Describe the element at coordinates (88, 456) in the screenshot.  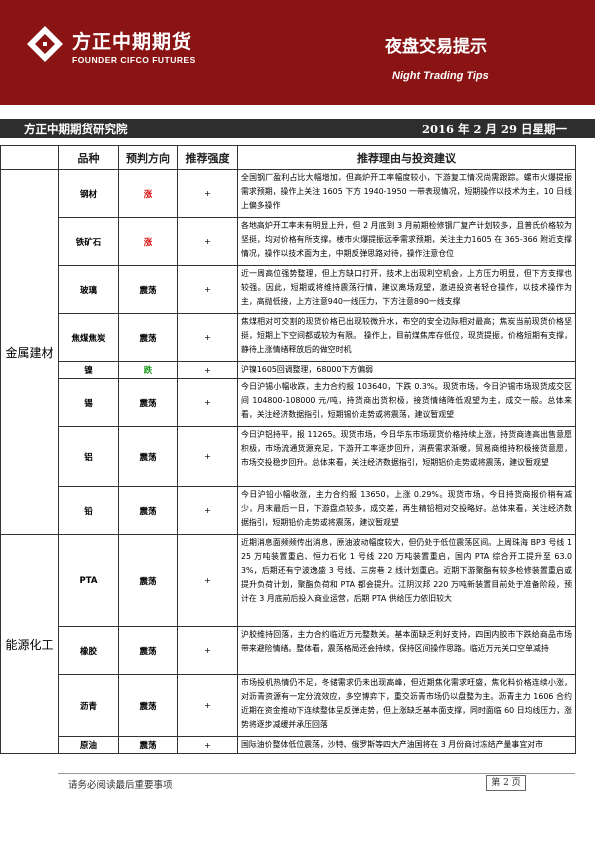
I see `variety-name: 铝` at that location.